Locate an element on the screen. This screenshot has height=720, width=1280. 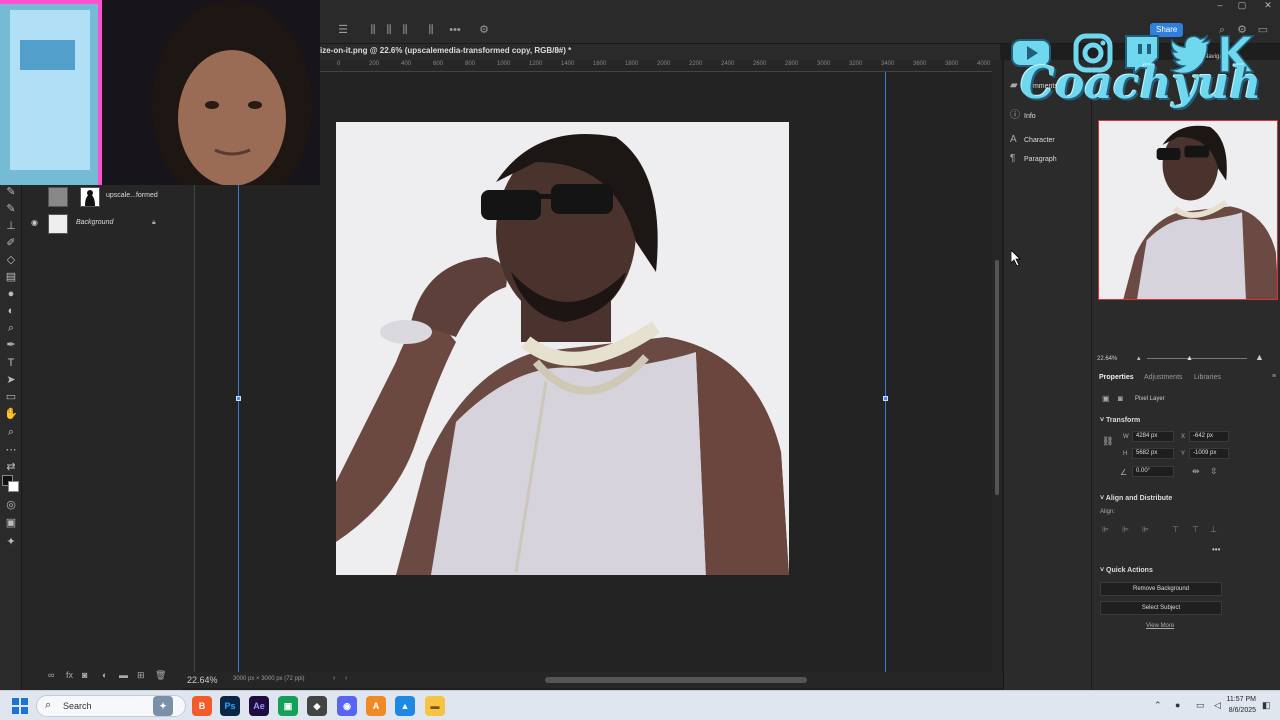
history-brush-icon: ✐ is located at coordinates (11, 243).